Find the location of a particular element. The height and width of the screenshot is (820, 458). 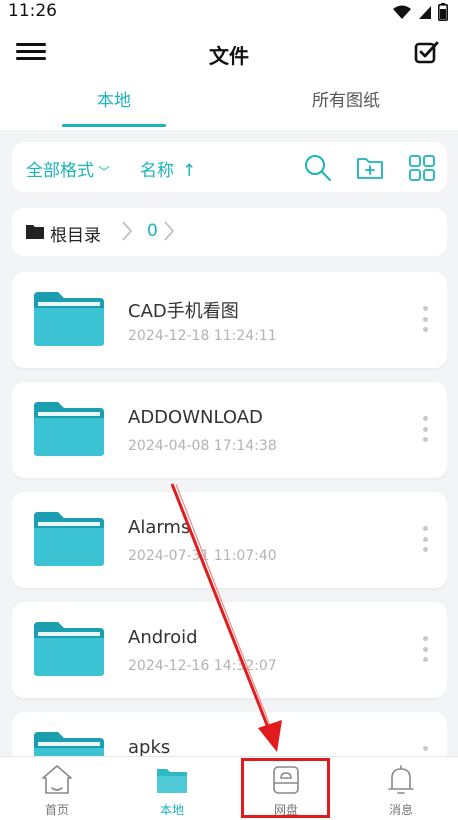

new-folder-icon is located at coordinates (370, 168).